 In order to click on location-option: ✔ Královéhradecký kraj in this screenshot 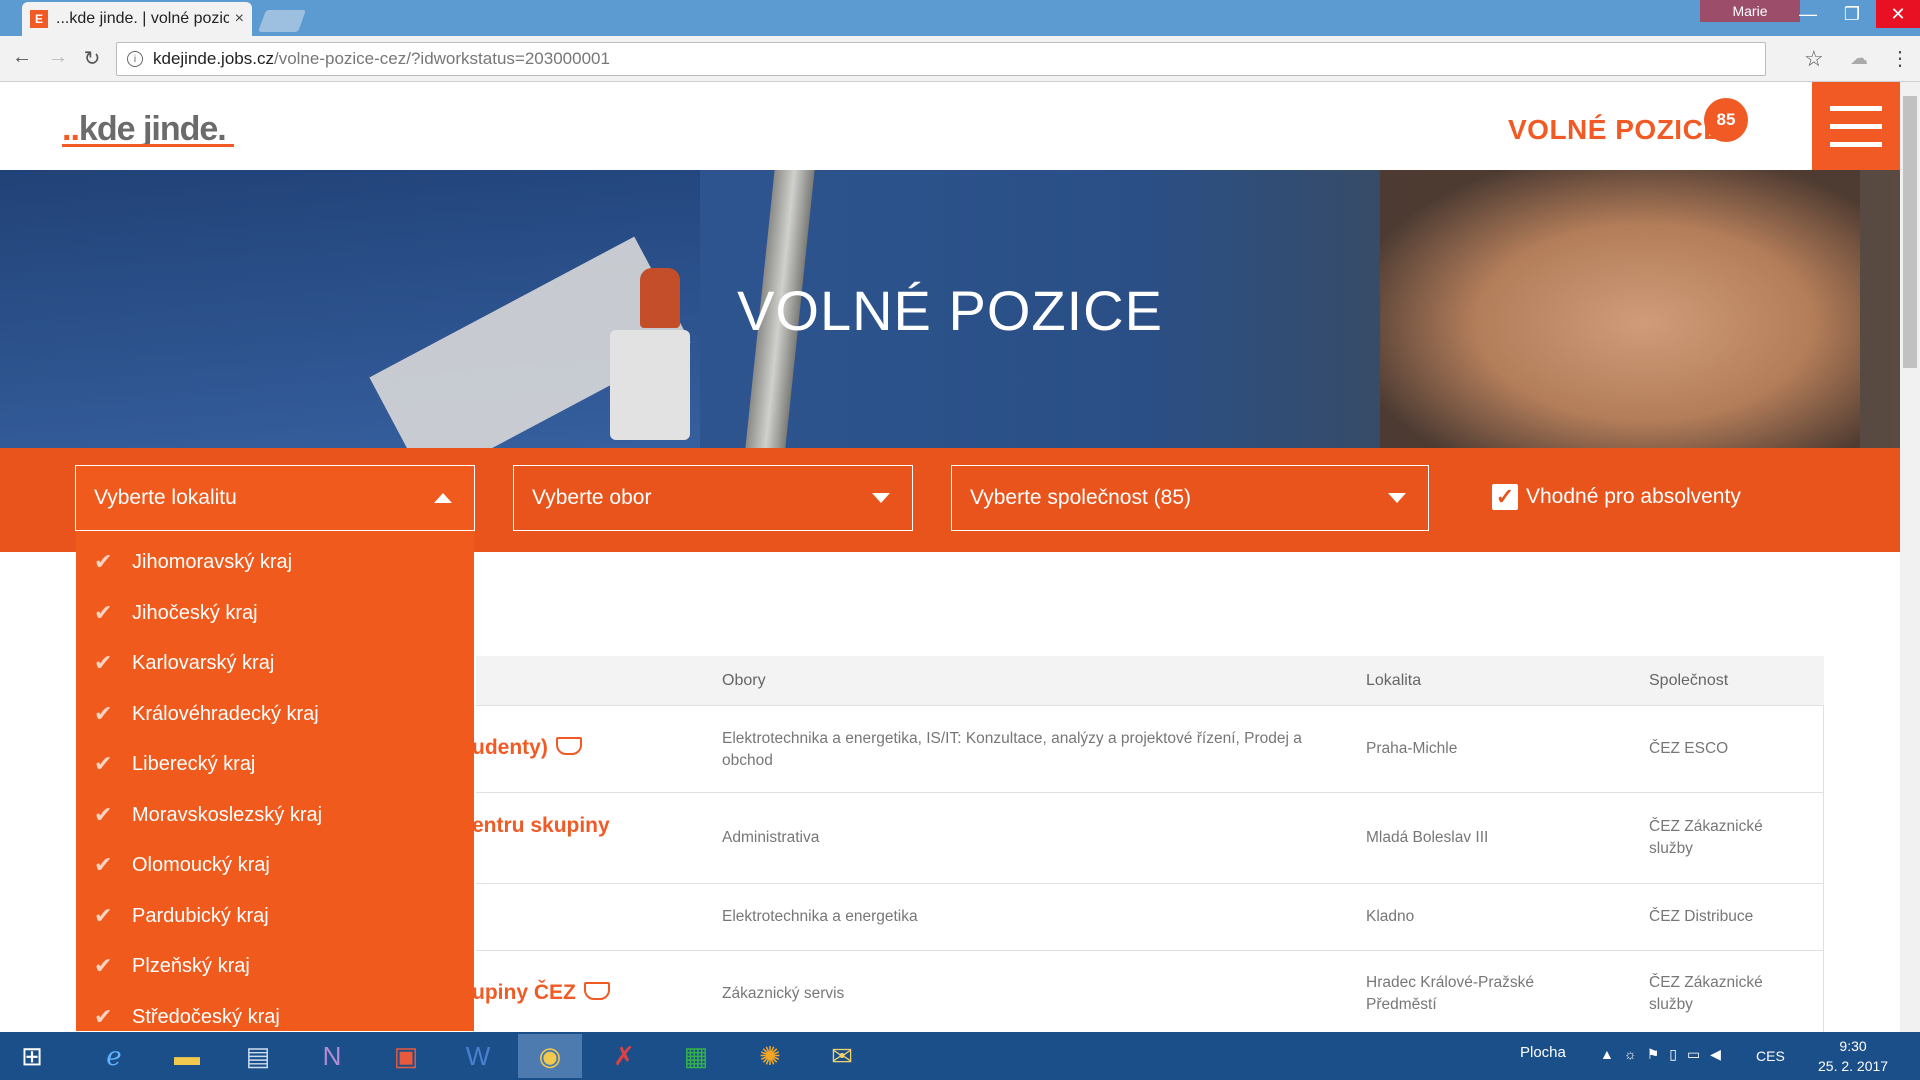, I will do `click(275, 714)`.